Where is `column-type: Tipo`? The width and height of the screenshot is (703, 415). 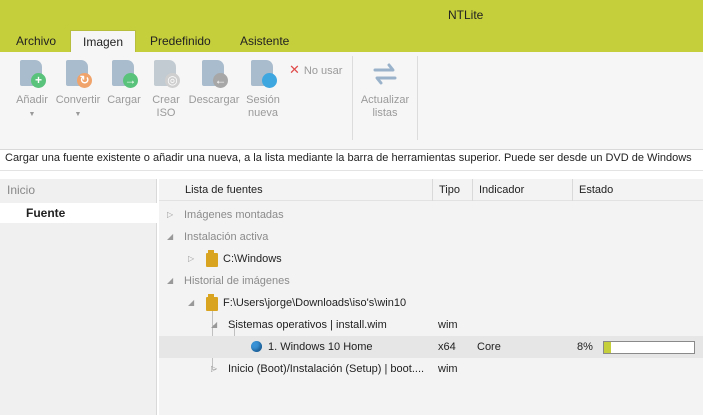
column-type: Tipo is located at coordinates (452, 190).